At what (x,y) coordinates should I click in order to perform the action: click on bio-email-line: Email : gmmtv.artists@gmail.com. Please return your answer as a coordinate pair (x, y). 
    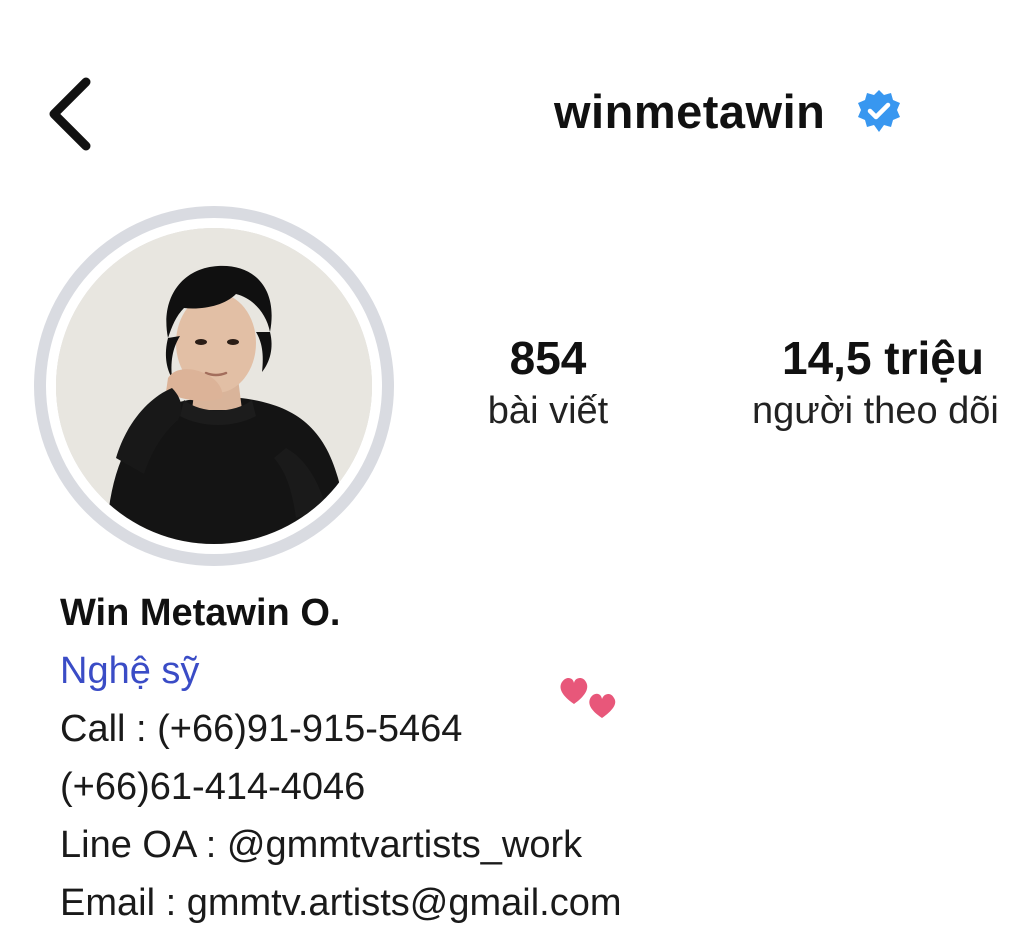
    Looking at the image, I should click on (341, 903).